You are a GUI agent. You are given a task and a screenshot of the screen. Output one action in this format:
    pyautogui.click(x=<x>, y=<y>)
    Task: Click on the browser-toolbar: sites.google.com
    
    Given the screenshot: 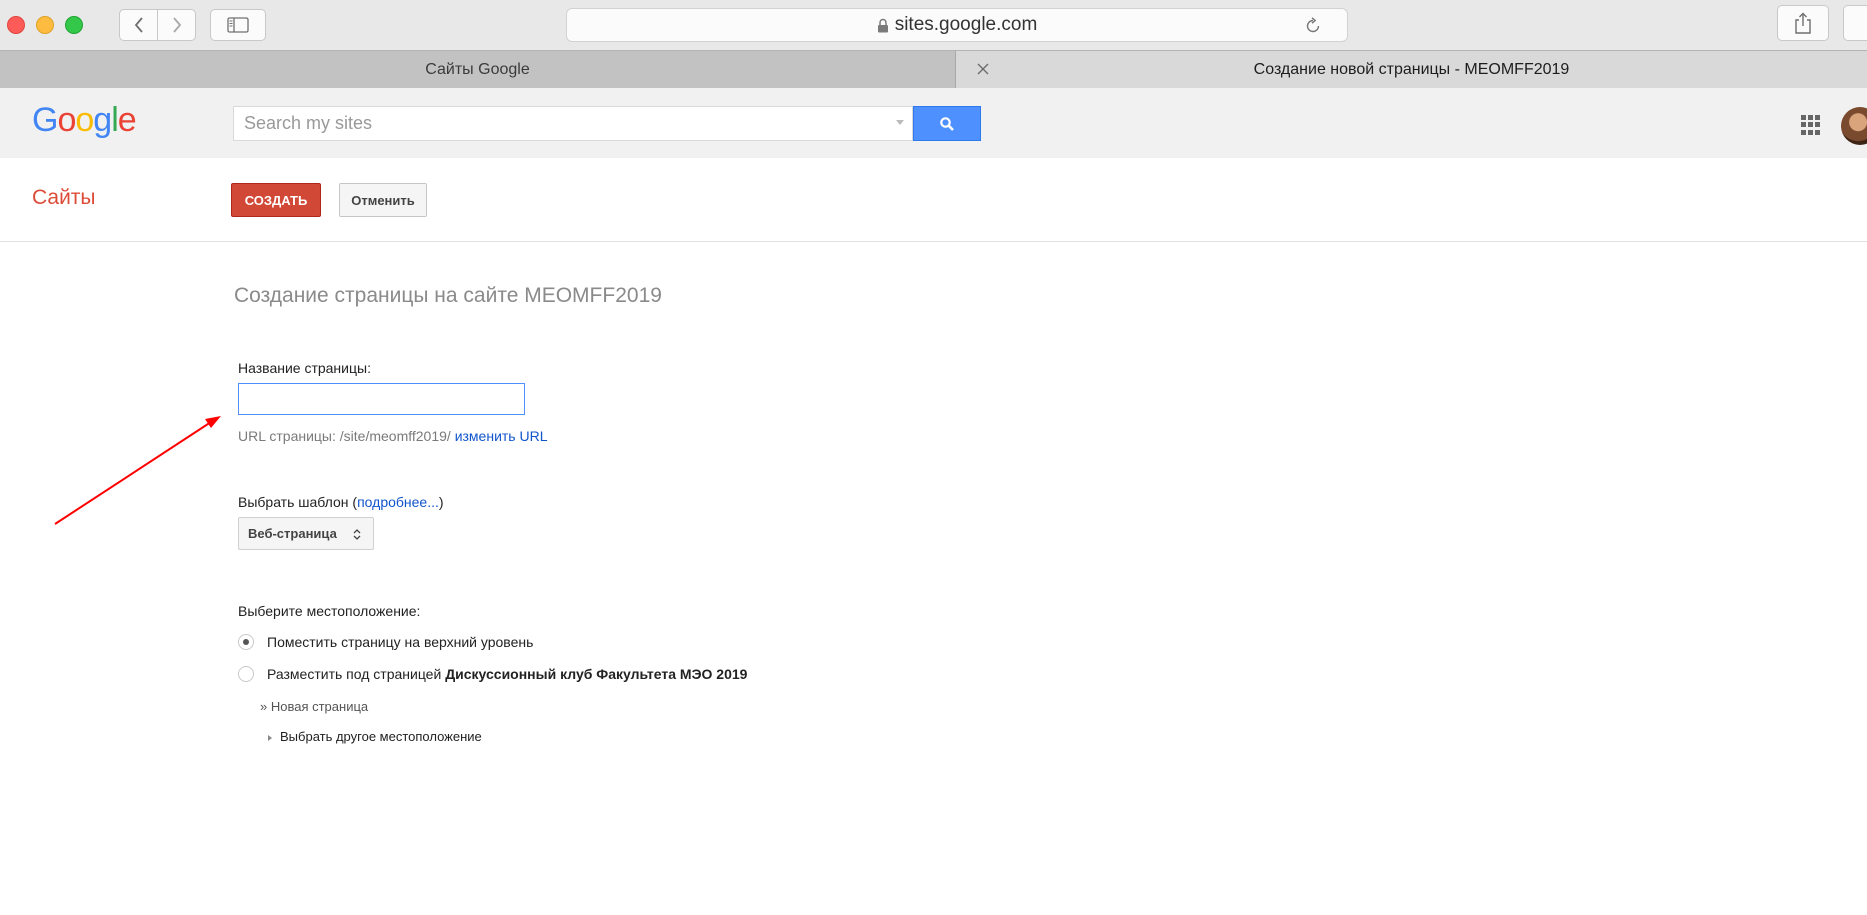 What is the action you would take?
    pyautogui.click(x=933, y=25)
    